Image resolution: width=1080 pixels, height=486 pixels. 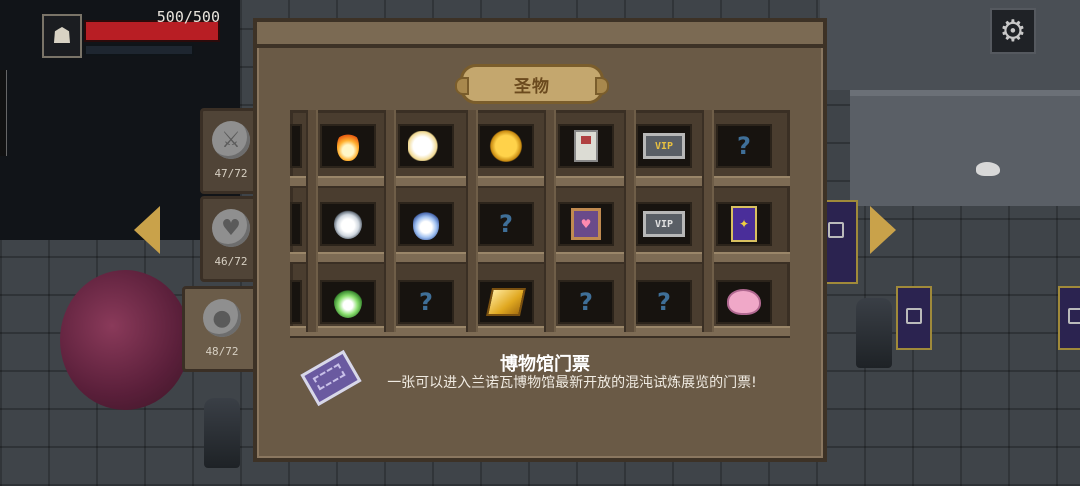 I want to click on cabinet-title: 圣物, so click(x=532, y=84).